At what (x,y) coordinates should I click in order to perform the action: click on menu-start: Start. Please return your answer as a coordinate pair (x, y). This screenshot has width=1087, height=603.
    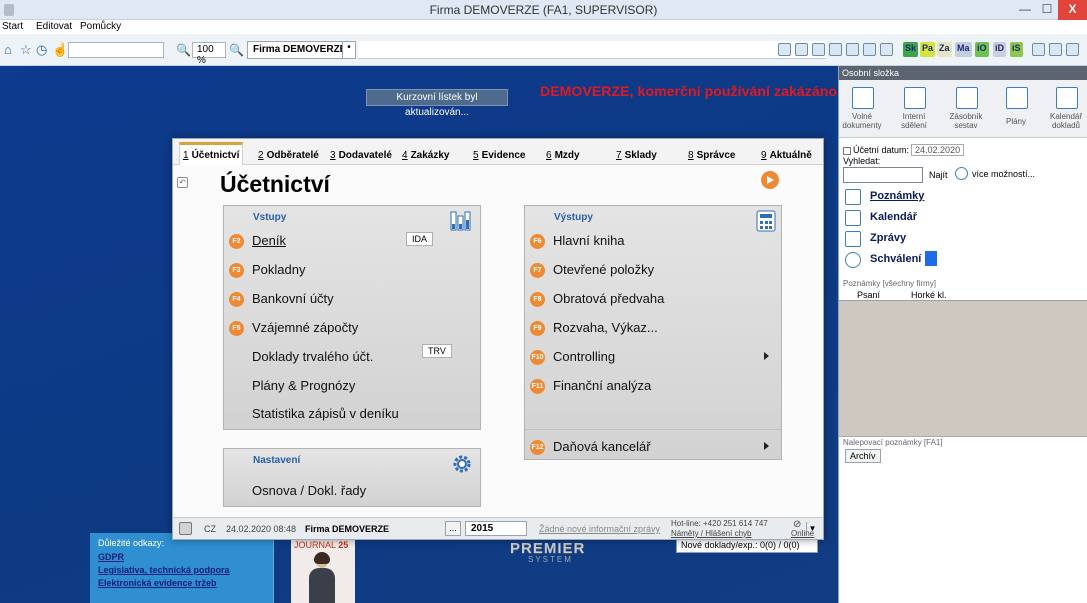
    Looking at the image, I should click on (12, 26).